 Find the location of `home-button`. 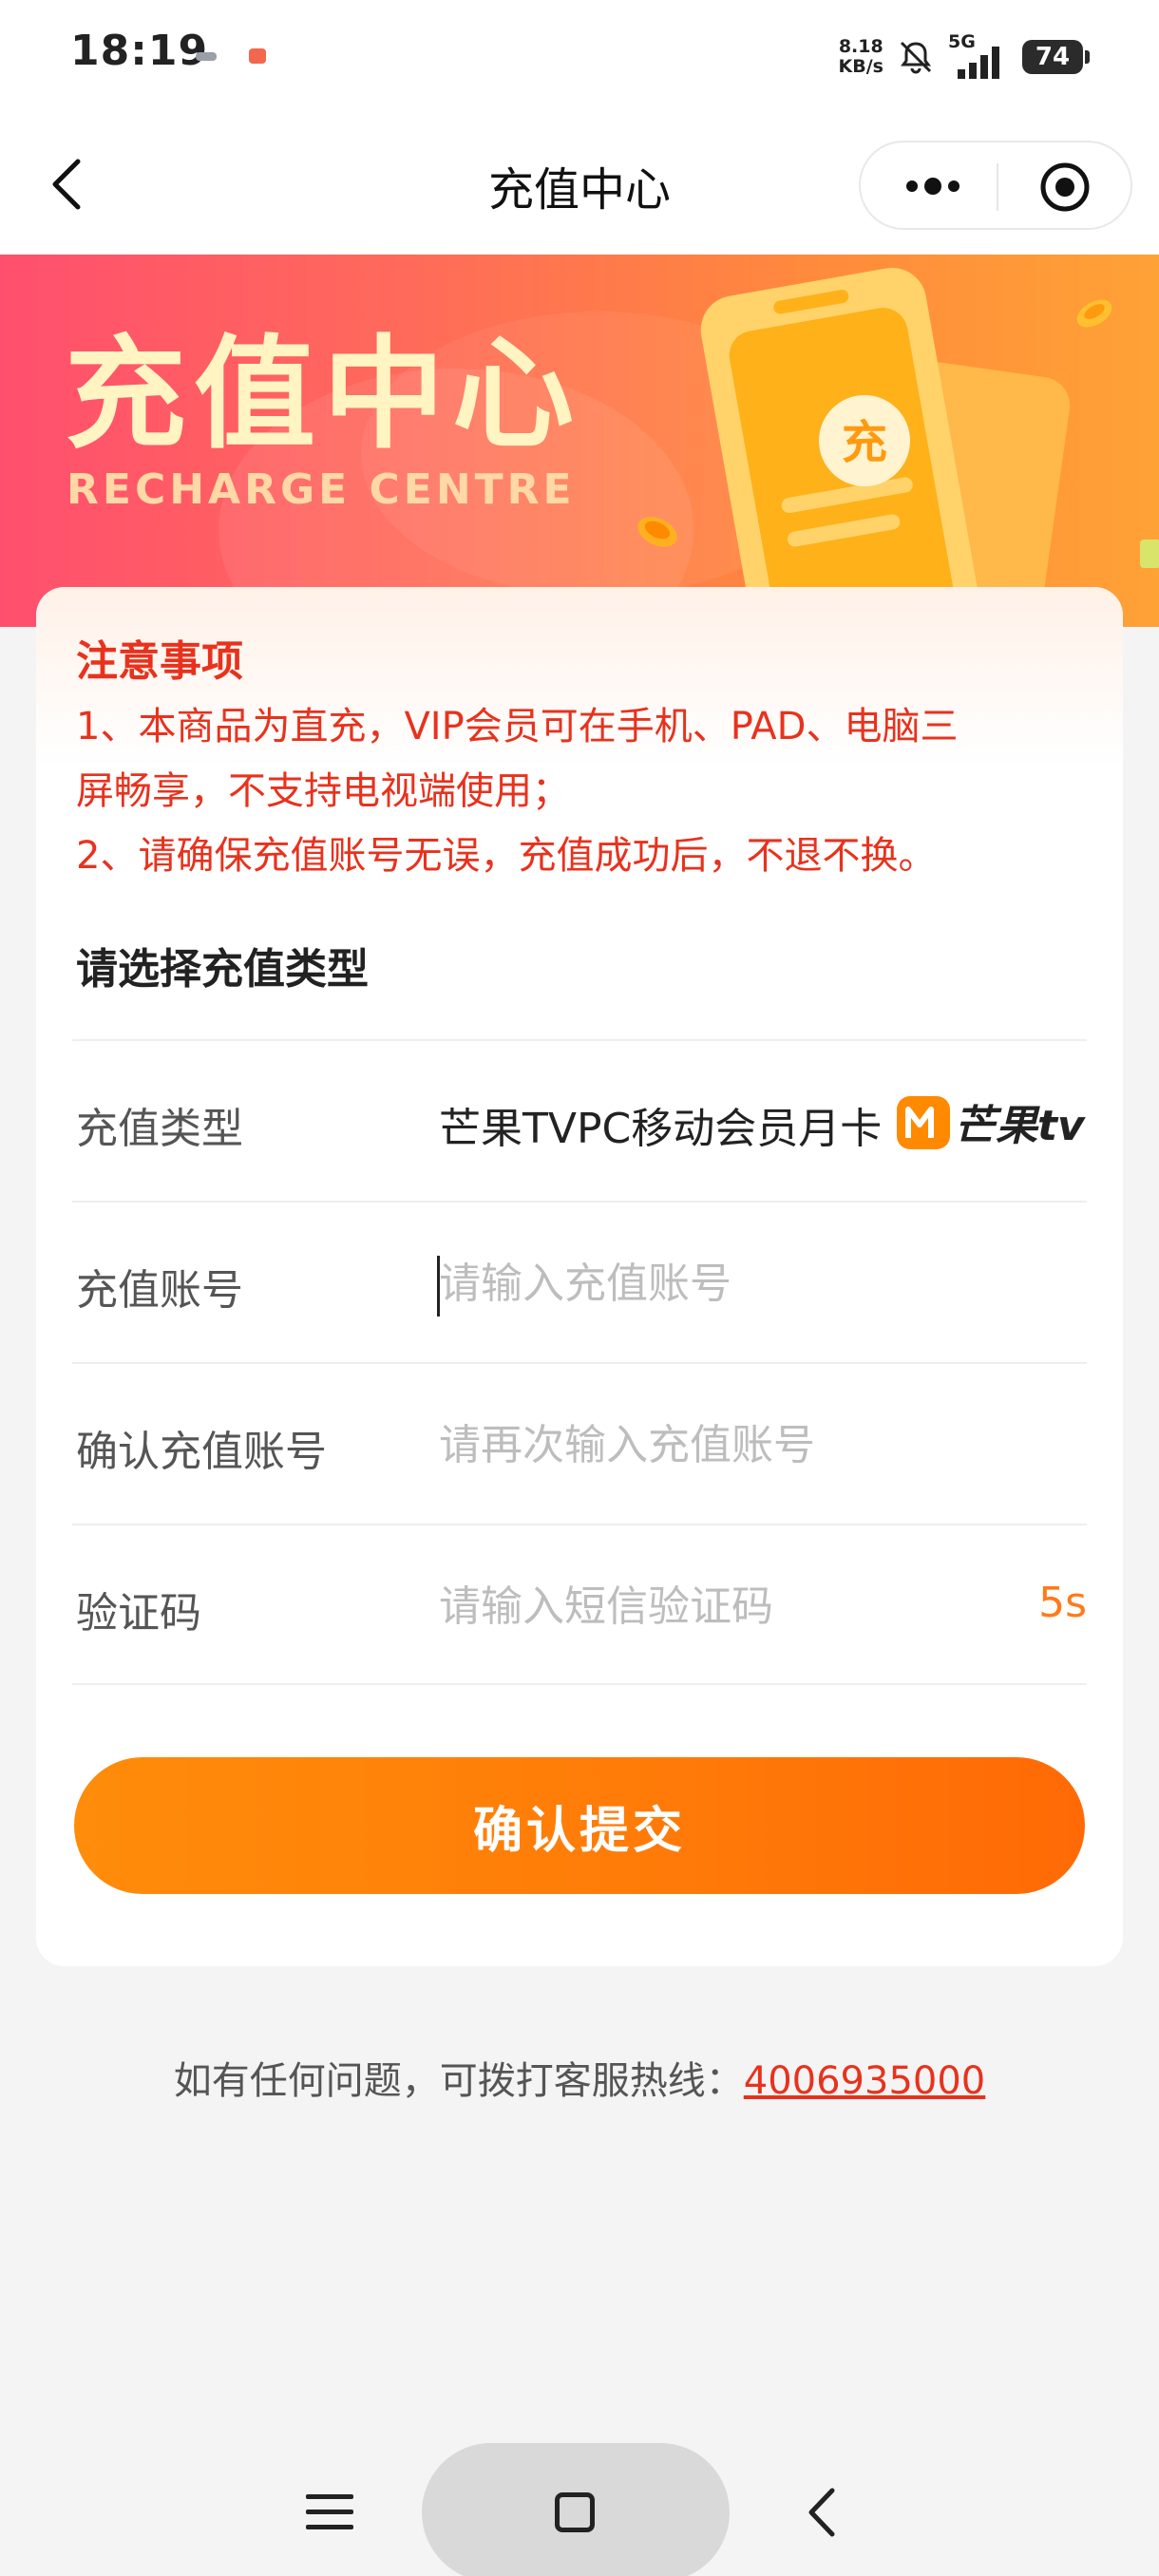

home-button is located at coordinates (576, 2509).